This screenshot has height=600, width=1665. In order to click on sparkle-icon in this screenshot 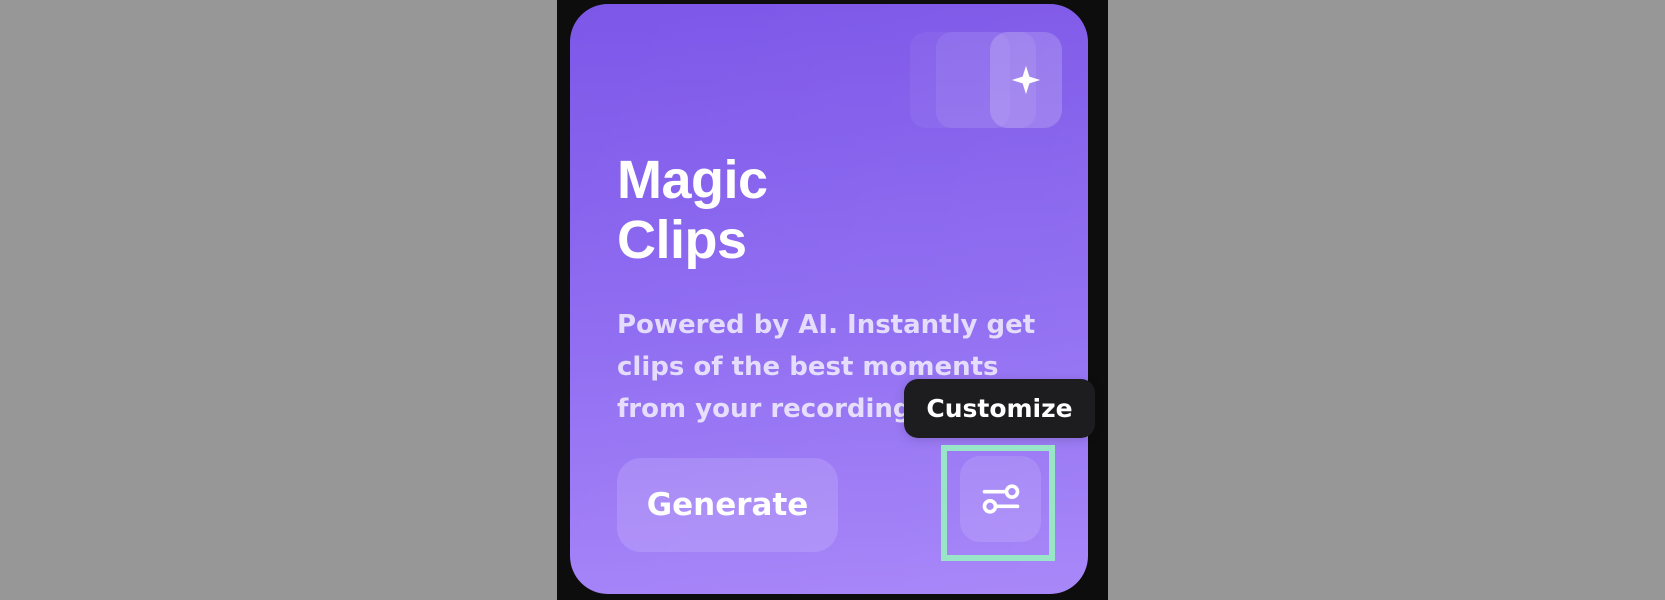, I will do `click(1026, 80)`.